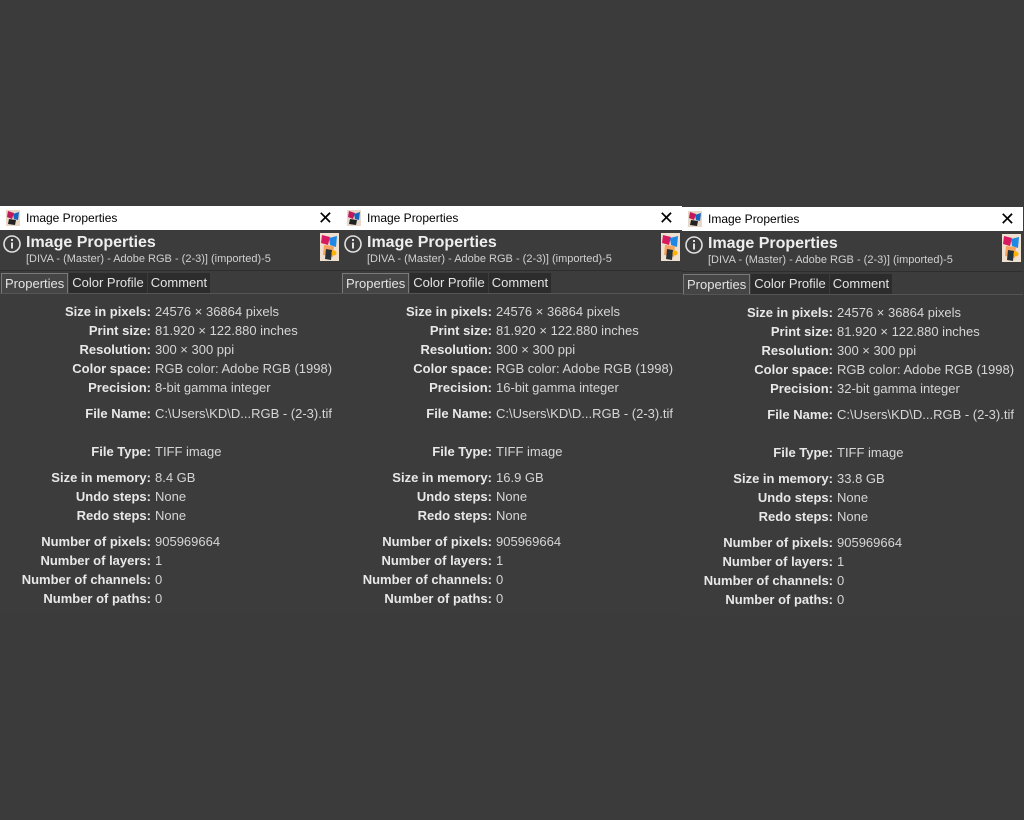 This screenshot has height=820, width=1024. Describe the element at coordinates (159, 560) in the screenshot. I see `property-value: 1` at that location.